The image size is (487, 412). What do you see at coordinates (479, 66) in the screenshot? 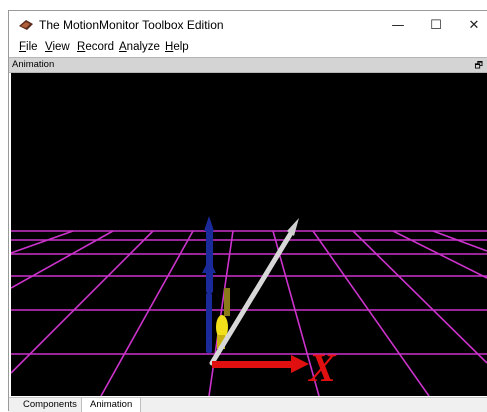
I see `panel-restore-icon: 🗗` at bounding box center [479, 66].